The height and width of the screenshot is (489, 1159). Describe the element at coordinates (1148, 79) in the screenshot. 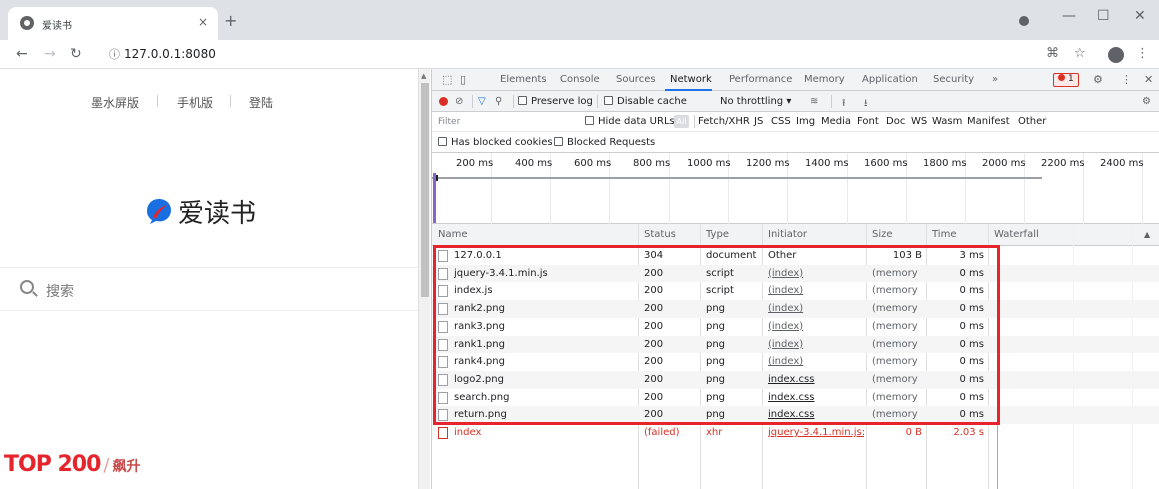

I see `close-devtools-icon: ✕` at that location.